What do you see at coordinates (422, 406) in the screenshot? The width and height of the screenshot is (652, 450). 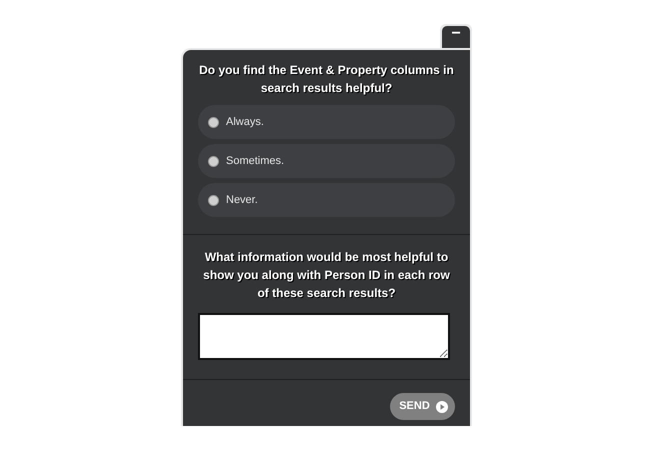 I see `send-button: SEND` at bounding box center [422, 406].